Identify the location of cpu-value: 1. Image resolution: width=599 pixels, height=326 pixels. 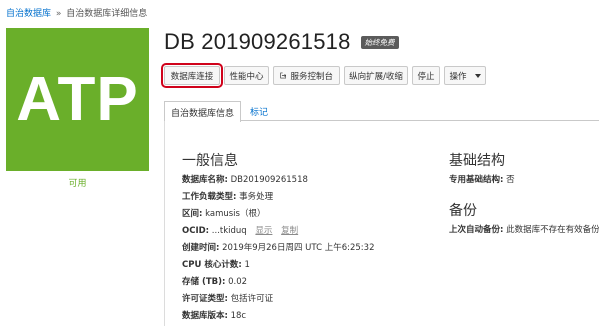
(247, 265).